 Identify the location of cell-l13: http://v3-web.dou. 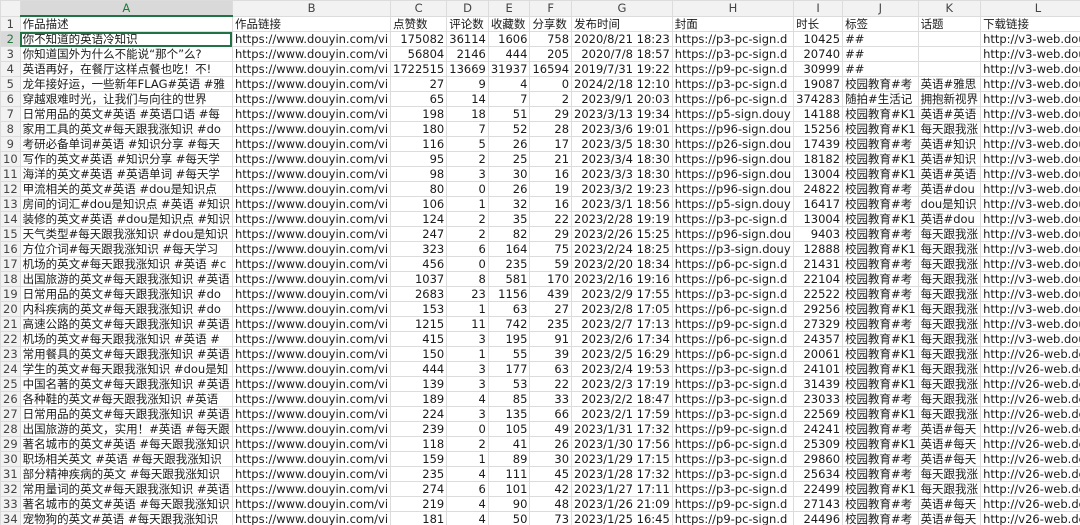
(1030, 204).